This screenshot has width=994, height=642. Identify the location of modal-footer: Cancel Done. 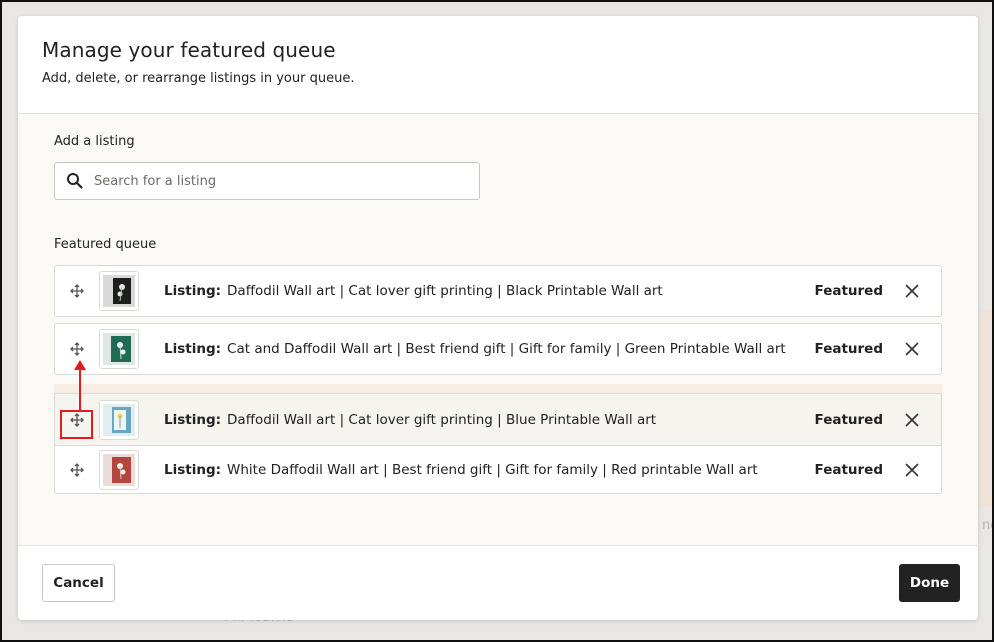
(498, 582).